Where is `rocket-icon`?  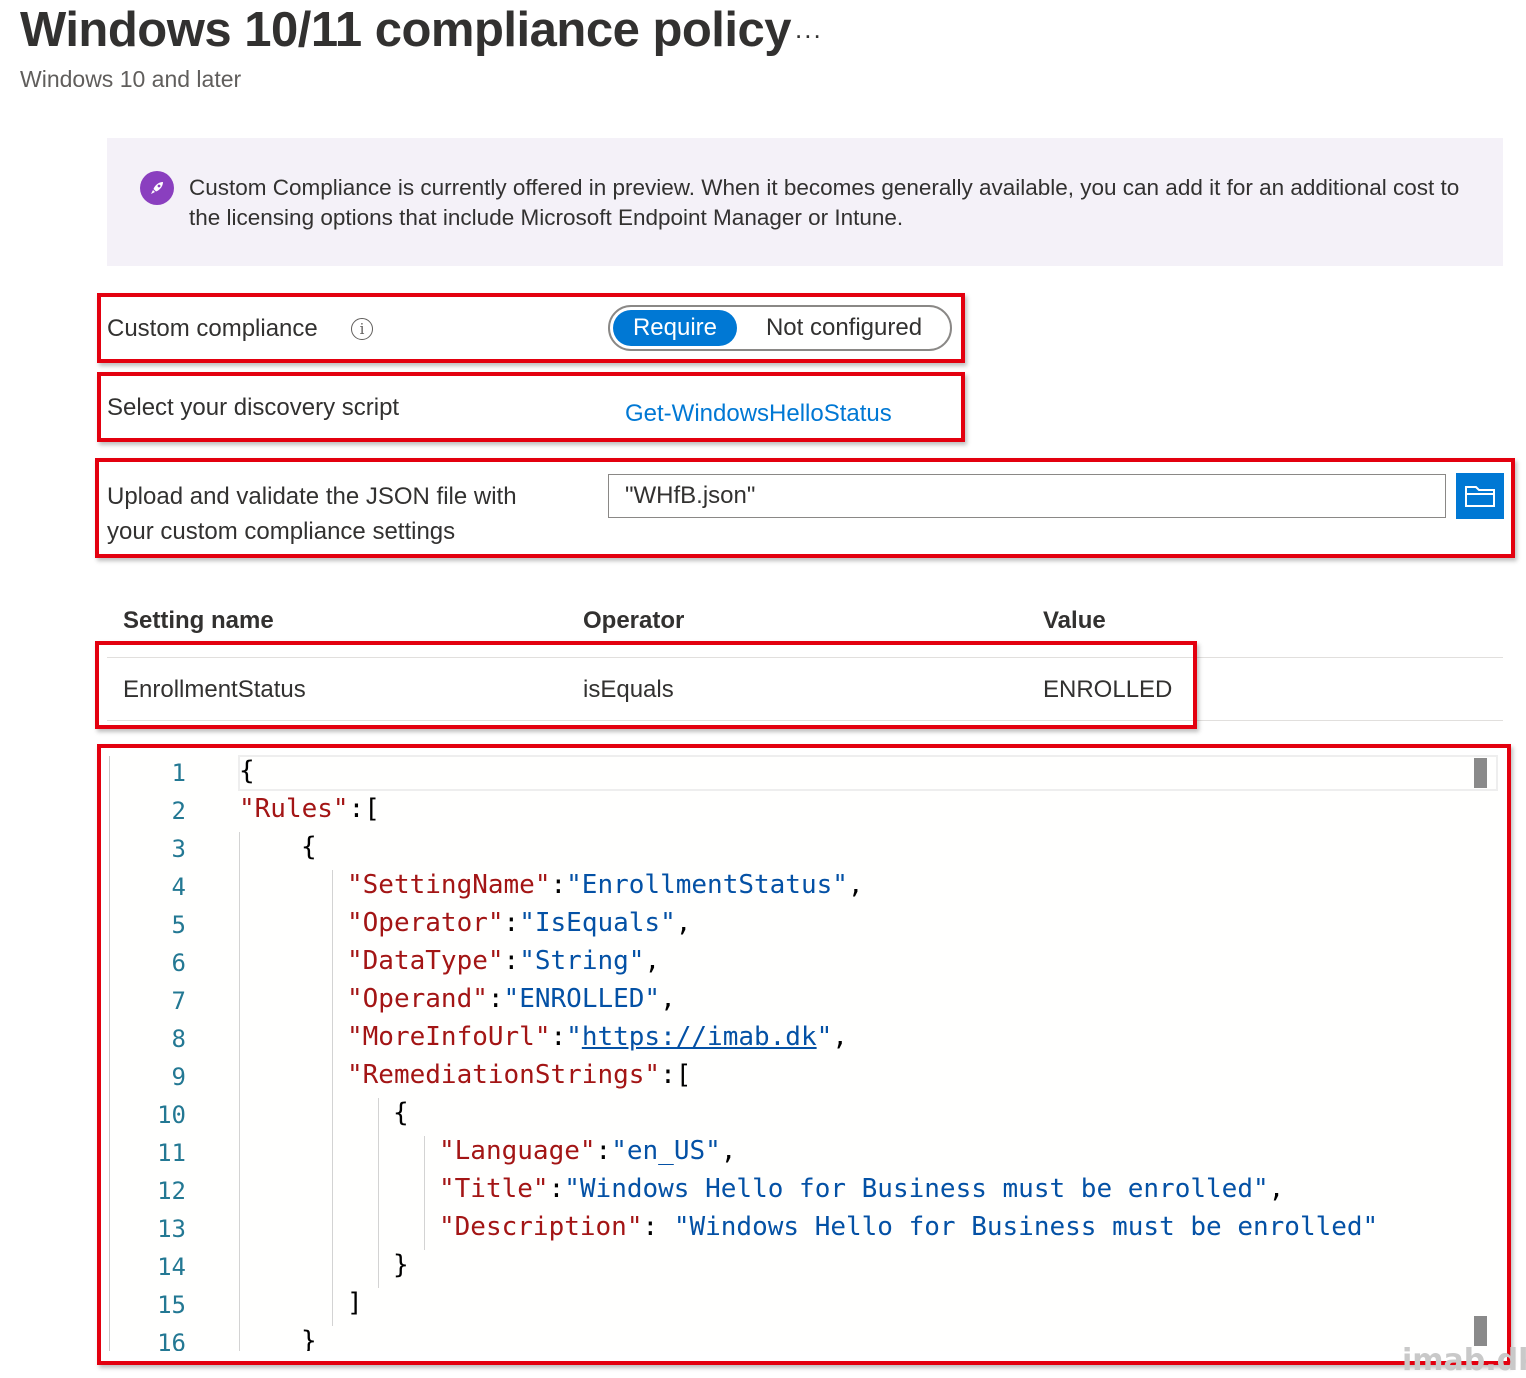 rocket-icon is located at coordinates (157, 188).